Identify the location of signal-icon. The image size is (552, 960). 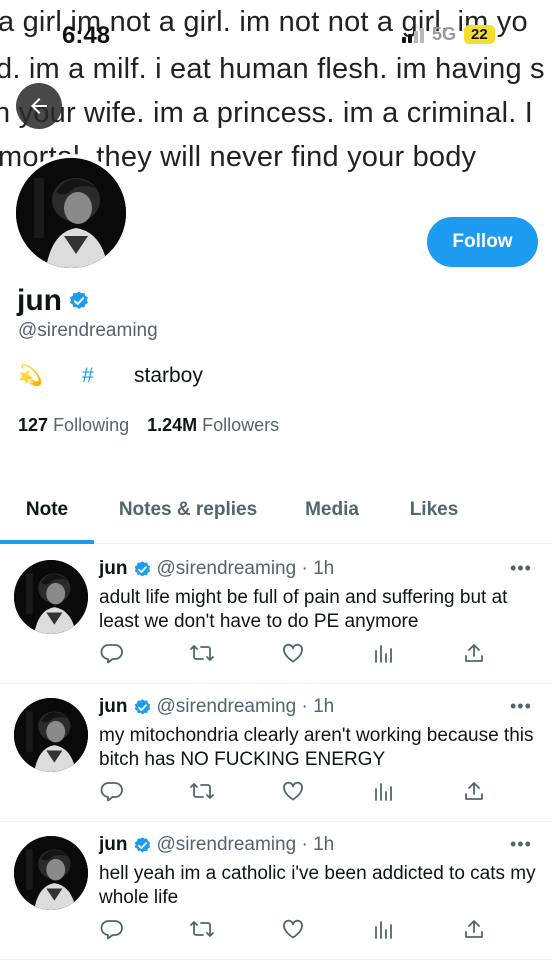
(413, 35).